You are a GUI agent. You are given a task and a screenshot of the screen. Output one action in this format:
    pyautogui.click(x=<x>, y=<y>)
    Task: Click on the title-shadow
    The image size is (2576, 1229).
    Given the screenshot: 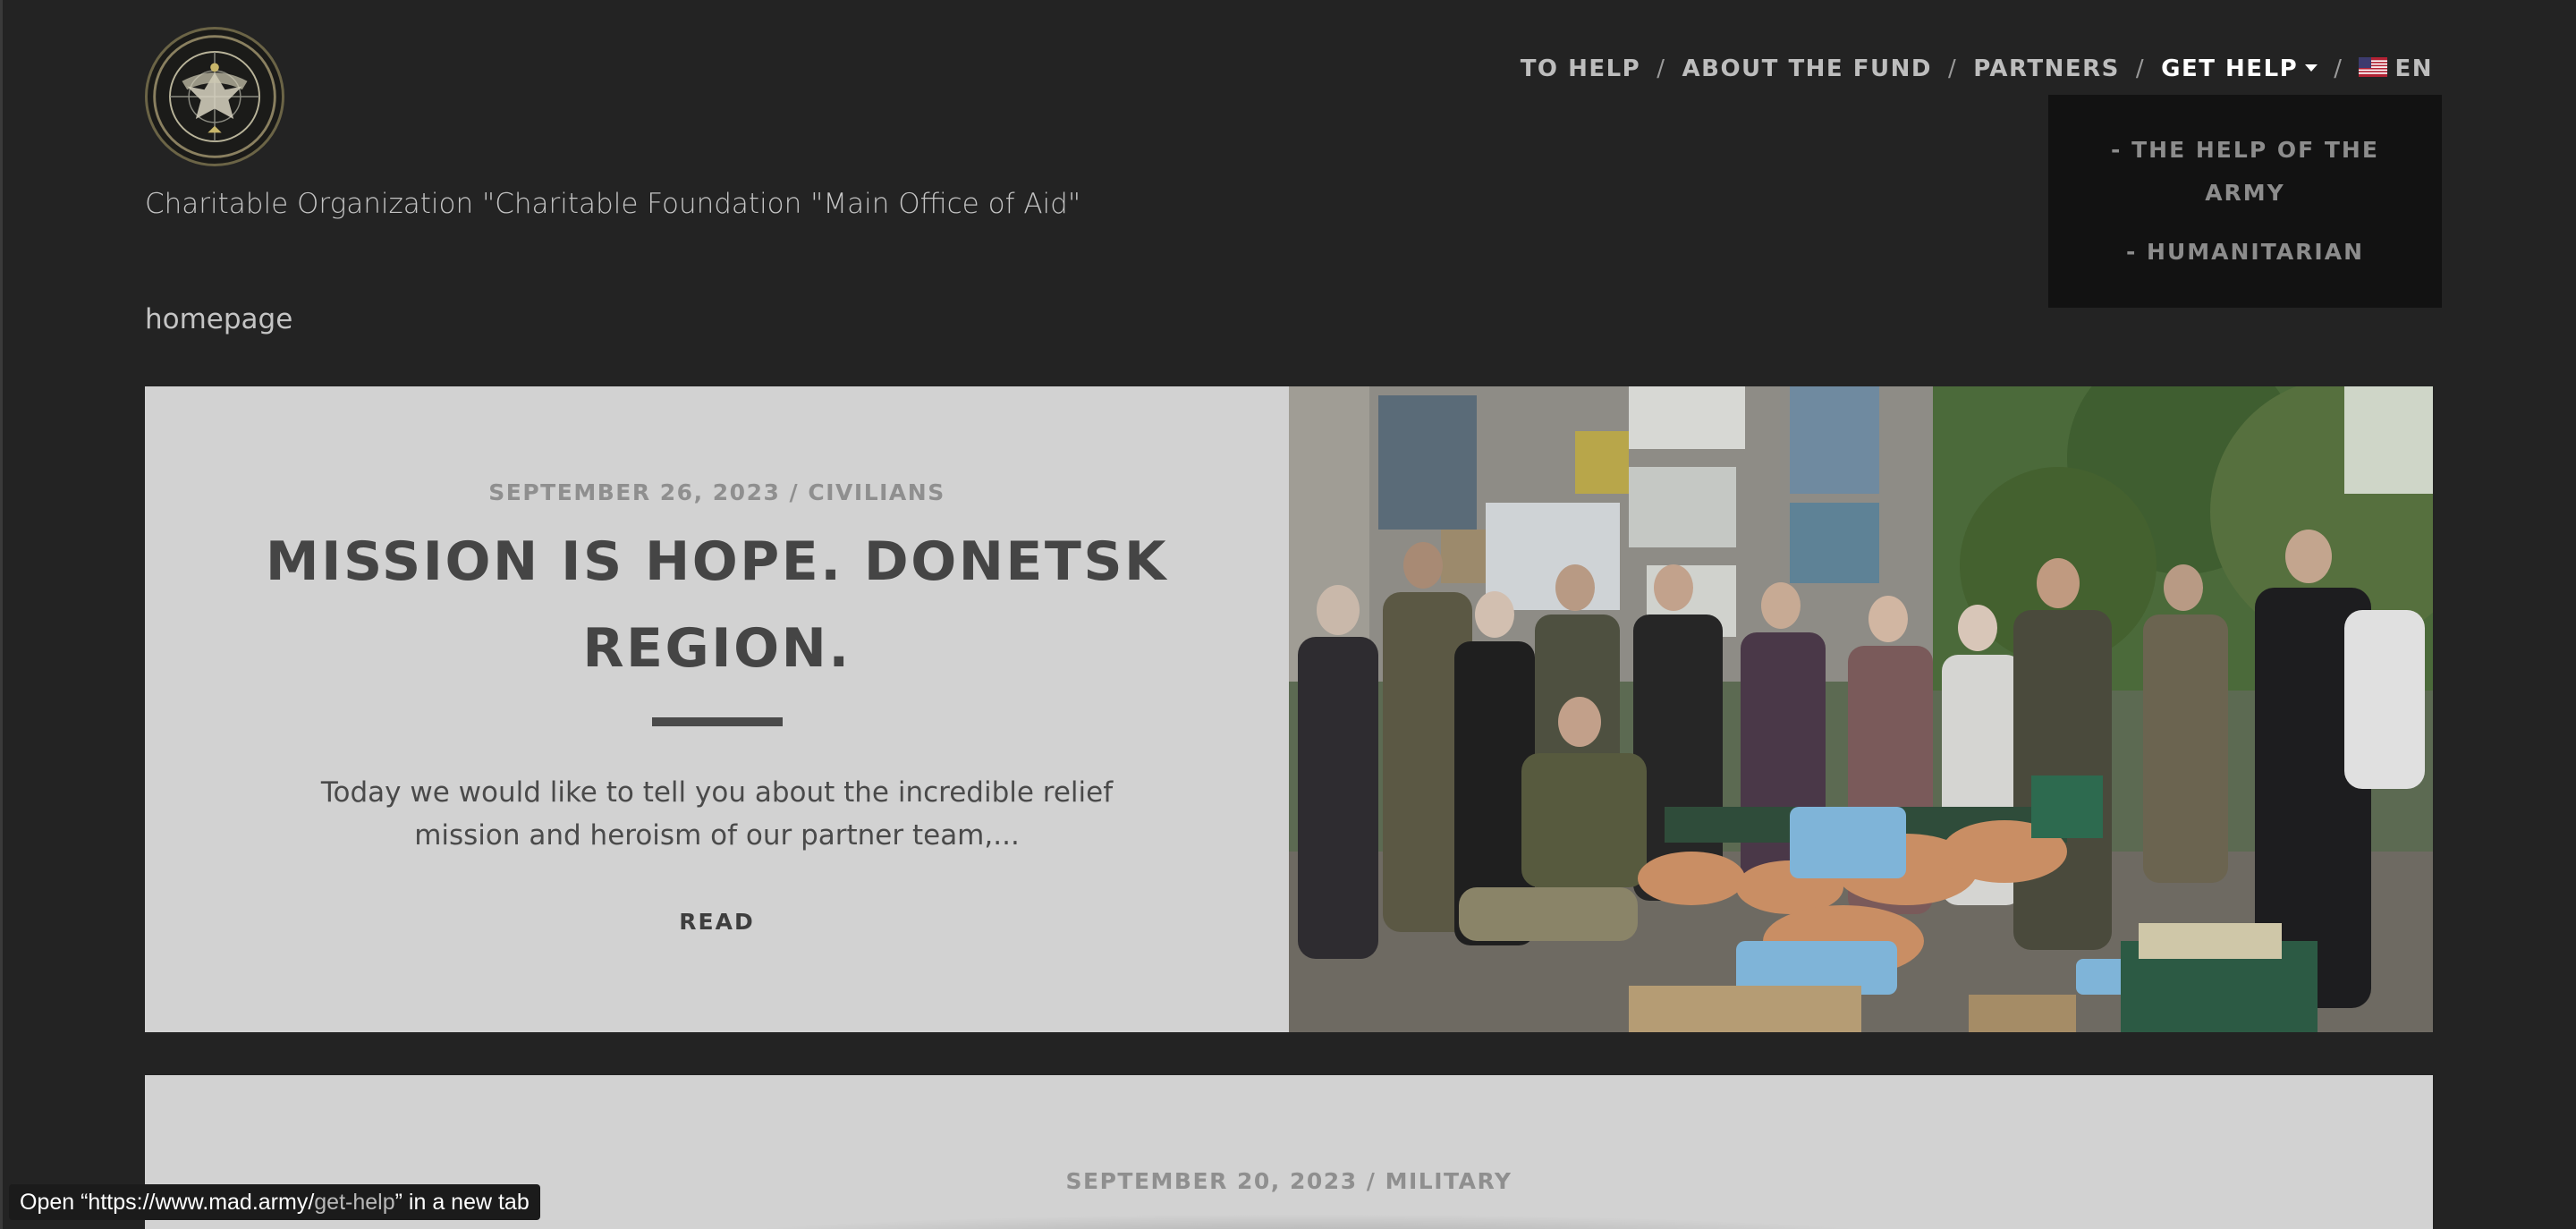 What is the action you would take?
    pyautogui.click(x=1308, y=1221)
    